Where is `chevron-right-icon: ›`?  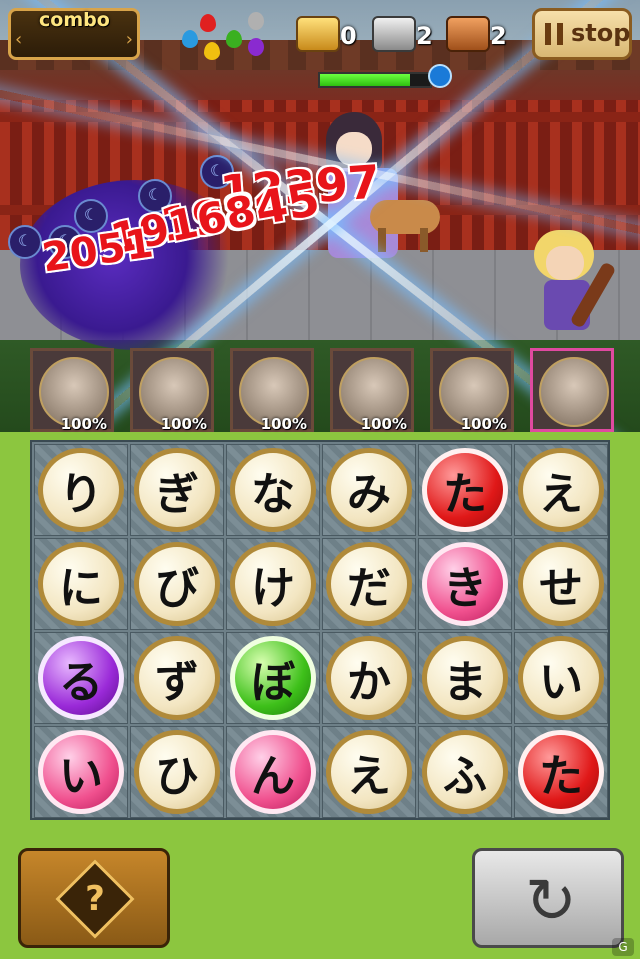
chevron-right-icon: › is located at coordinates (129, 39).